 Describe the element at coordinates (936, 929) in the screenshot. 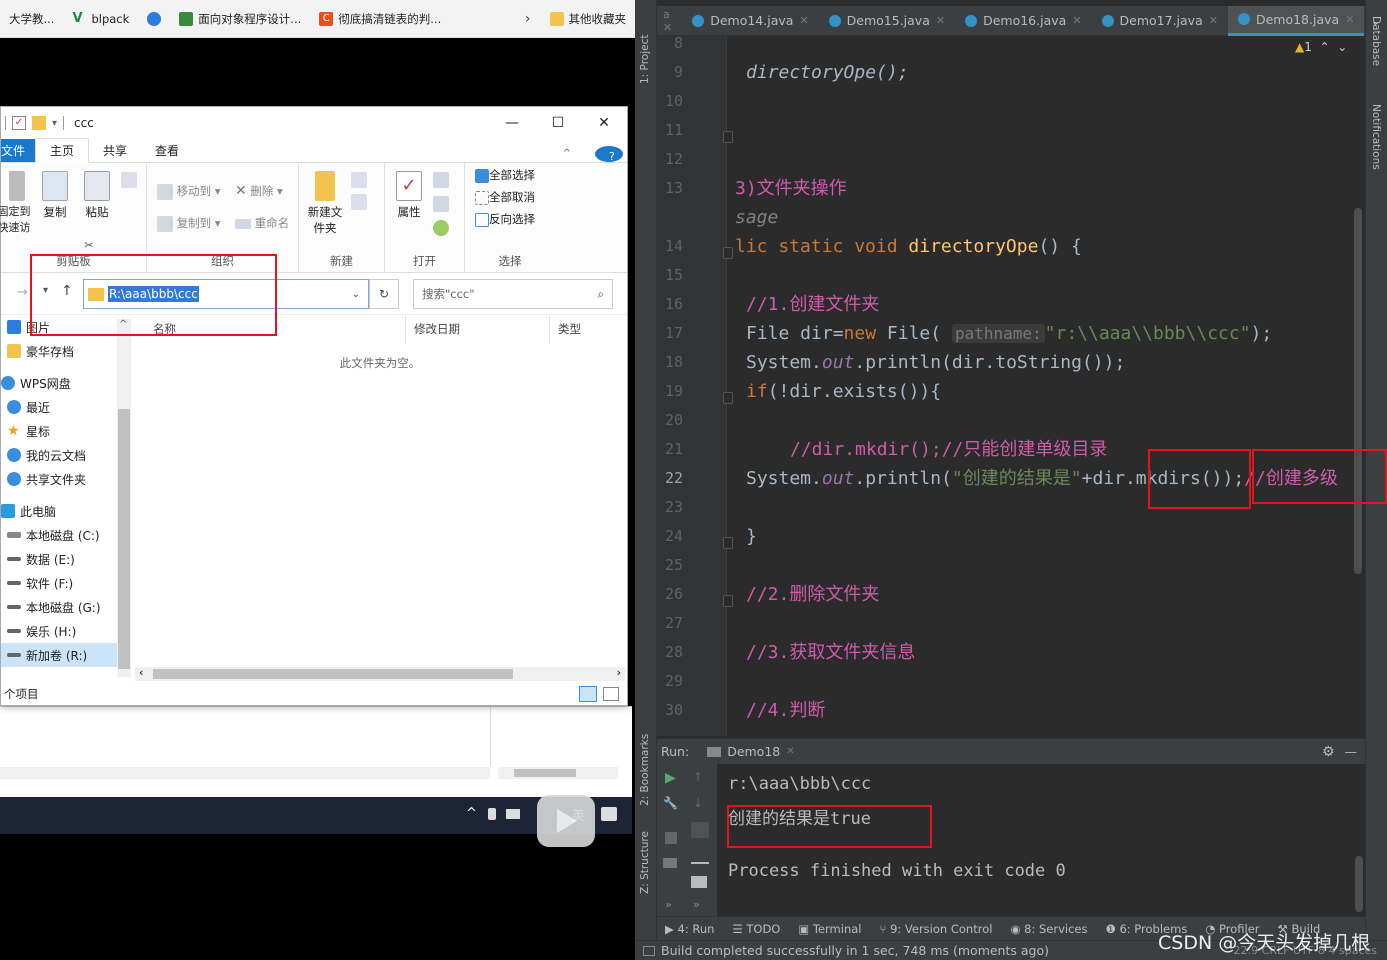

I see `vcs-tool-tab: ⑂ 9: Version Control` at that location.